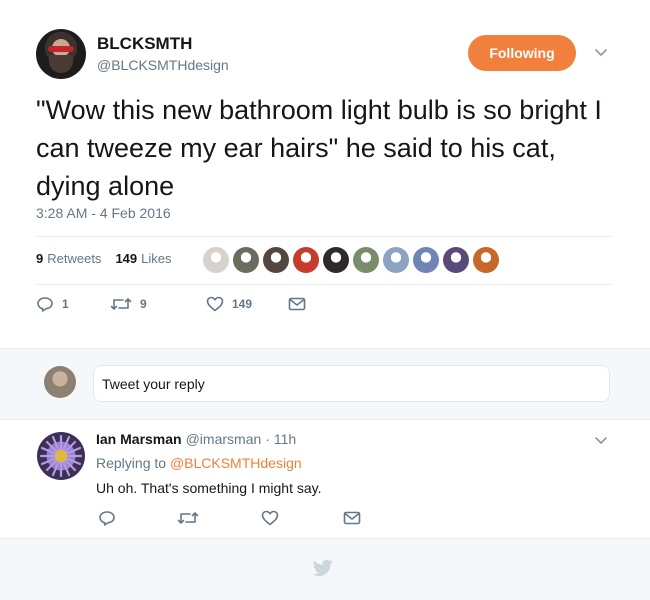 The image size is (650, 600). What do you see at coordinates (302, 518) in the screenshot?
I see `reply-like-action` at bounding box center [302, 518].